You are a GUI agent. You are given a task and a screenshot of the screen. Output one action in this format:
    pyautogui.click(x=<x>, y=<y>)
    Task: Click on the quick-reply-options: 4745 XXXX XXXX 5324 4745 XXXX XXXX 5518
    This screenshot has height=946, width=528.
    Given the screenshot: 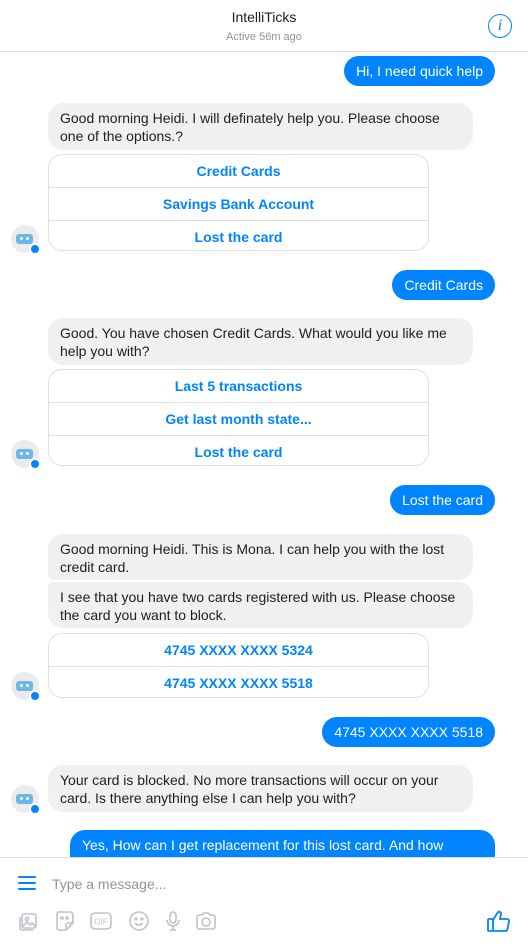 What is the action you would take?
    pyautogui.click(x=238, y=665)
    